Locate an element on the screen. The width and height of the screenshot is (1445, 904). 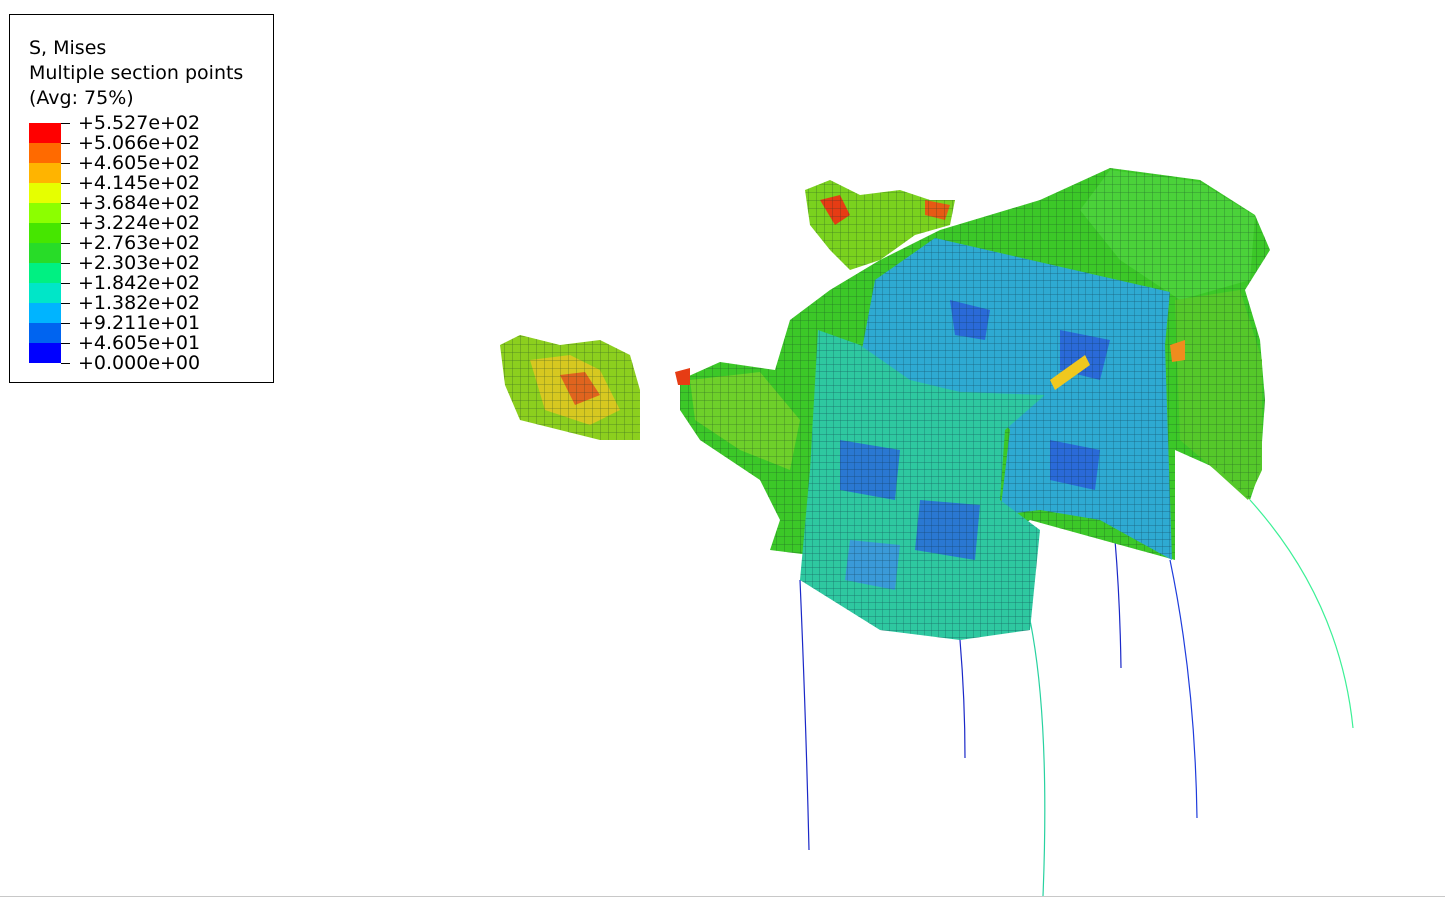
viewport-bottom-edge is located at coordinates (722, 896).